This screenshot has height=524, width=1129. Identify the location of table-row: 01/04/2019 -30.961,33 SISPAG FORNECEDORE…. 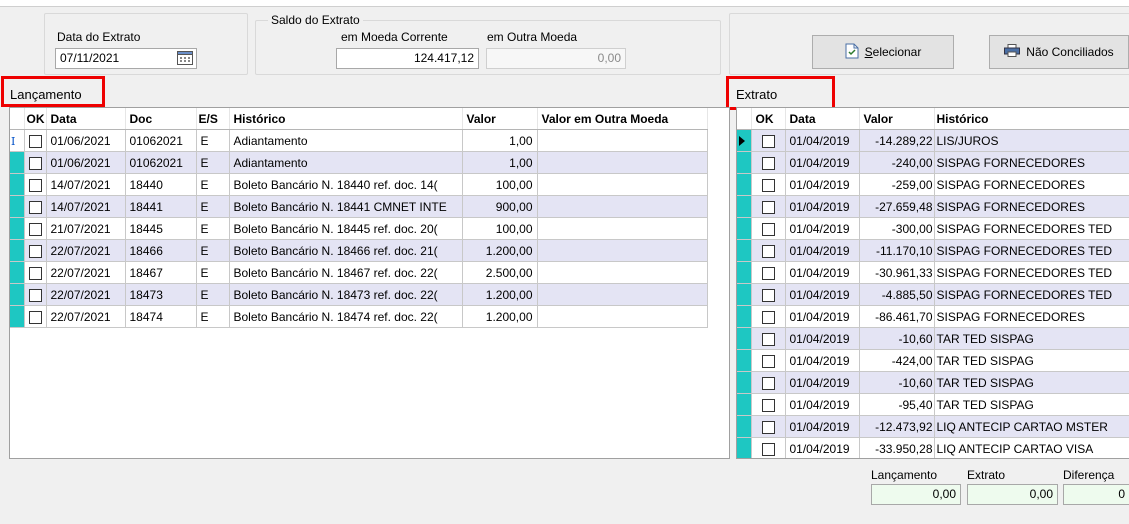
(933, 272).